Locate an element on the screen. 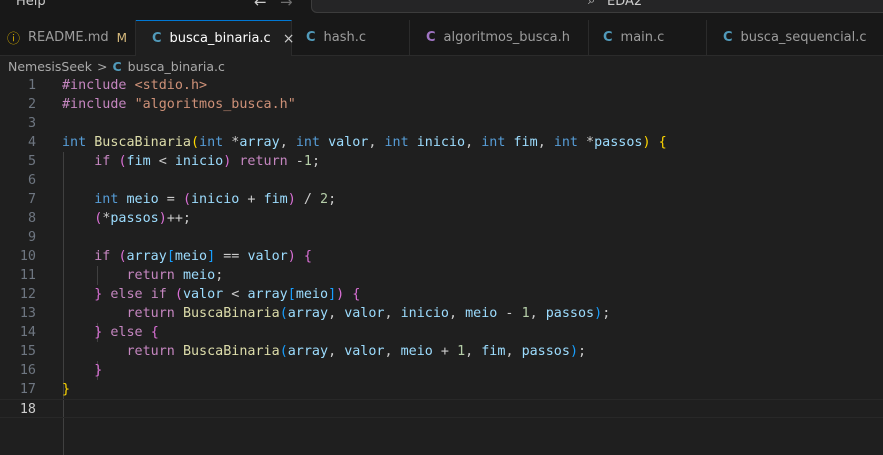  code-line: 1 #include <stdio.h> is located at coordinates (441, 85).